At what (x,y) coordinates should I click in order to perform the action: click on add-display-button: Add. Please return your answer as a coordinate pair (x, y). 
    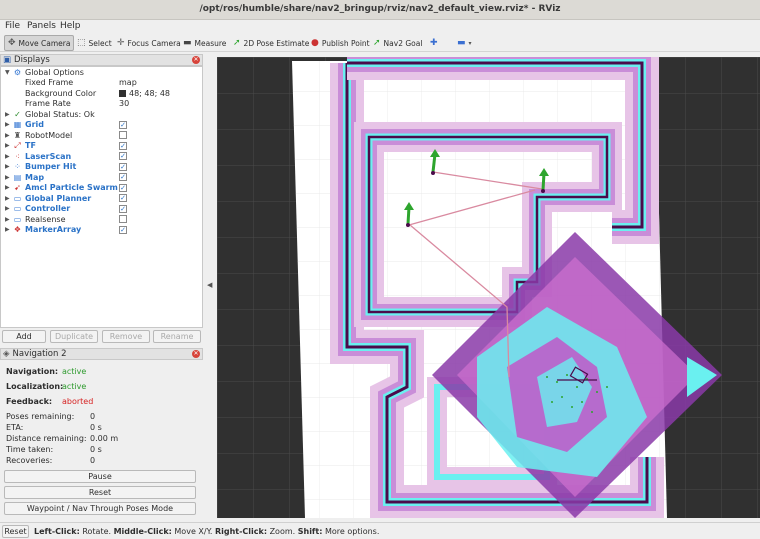
    Looking at the image, I should click on (24, 336).